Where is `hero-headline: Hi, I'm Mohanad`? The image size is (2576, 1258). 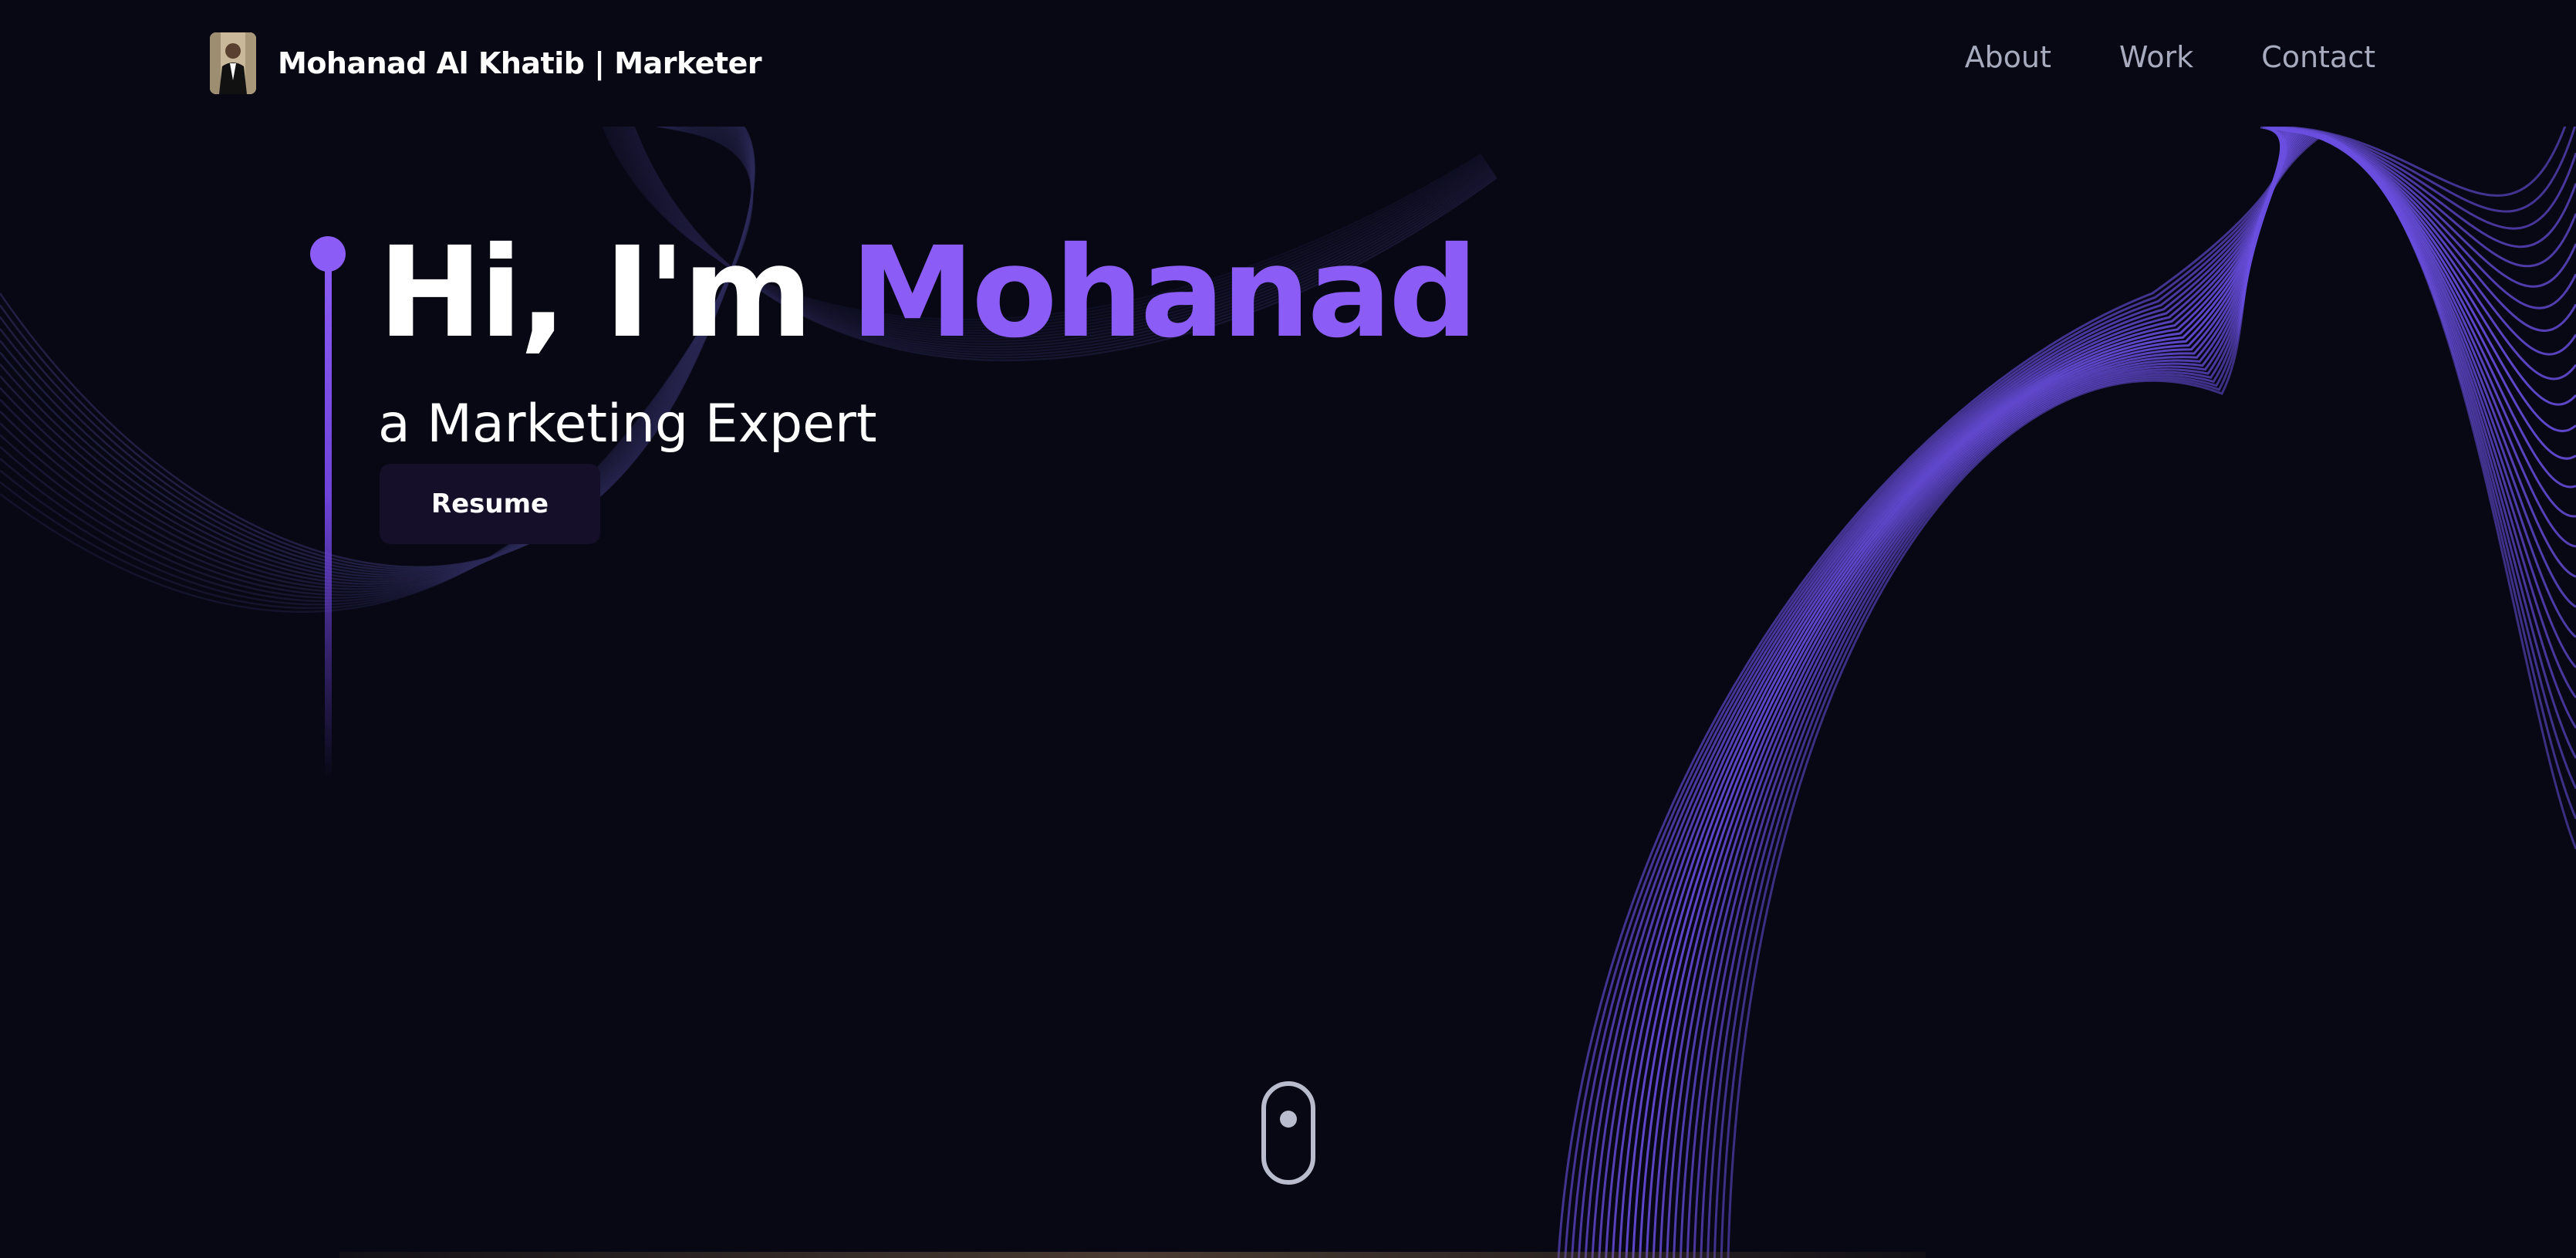
hero-headline: Hi, I'm Mohanad is located at coordinates (928, 293).